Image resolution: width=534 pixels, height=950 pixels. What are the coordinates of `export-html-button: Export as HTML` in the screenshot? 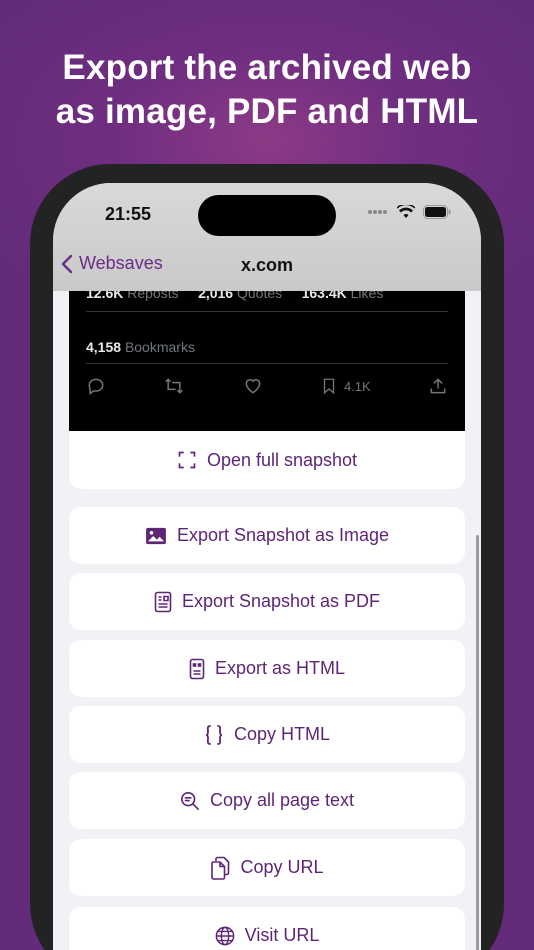 It's located at (267, 668).